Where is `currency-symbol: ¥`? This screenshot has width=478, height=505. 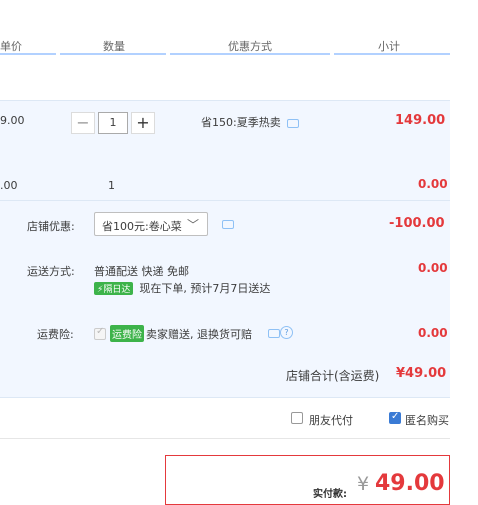
currency-symbol: ¥ is located at coordinates (363, 484).